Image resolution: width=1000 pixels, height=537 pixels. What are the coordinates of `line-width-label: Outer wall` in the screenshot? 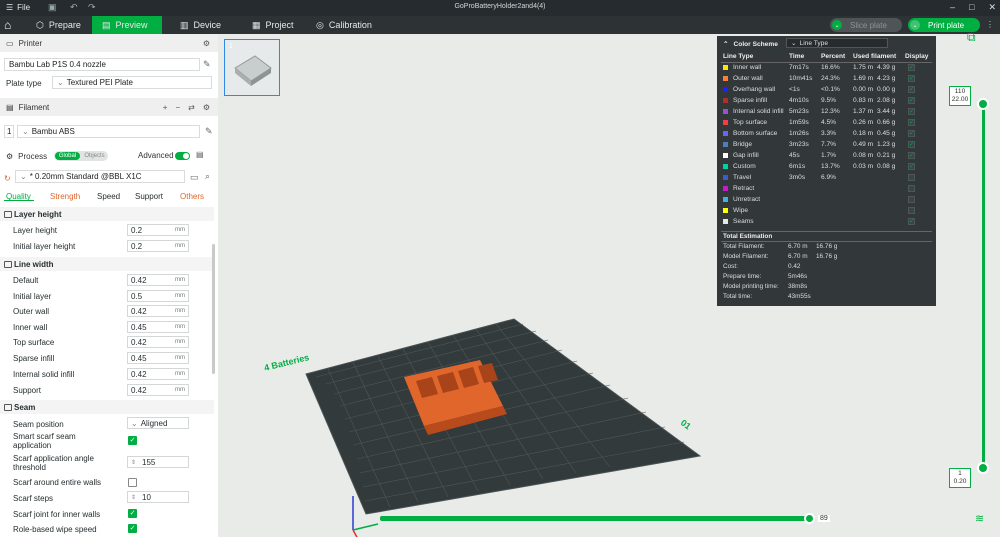 It's located at (31, 311).